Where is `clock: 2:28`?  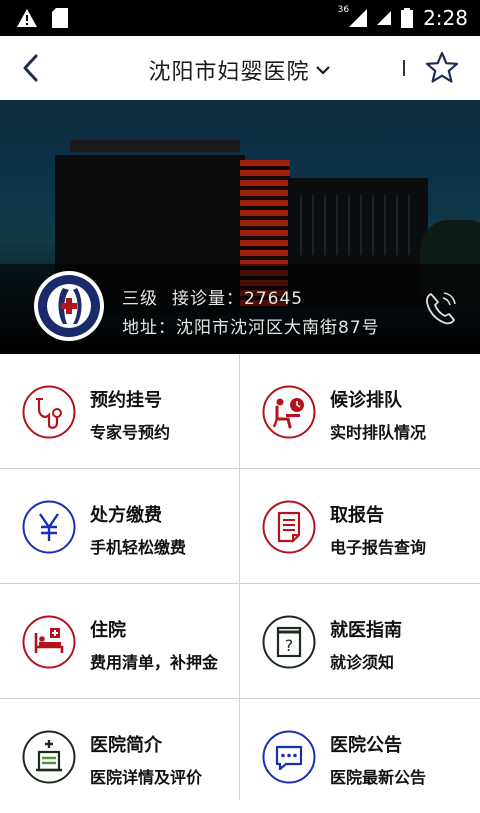
clock: 2:28 is located at coordinates (445, 18).